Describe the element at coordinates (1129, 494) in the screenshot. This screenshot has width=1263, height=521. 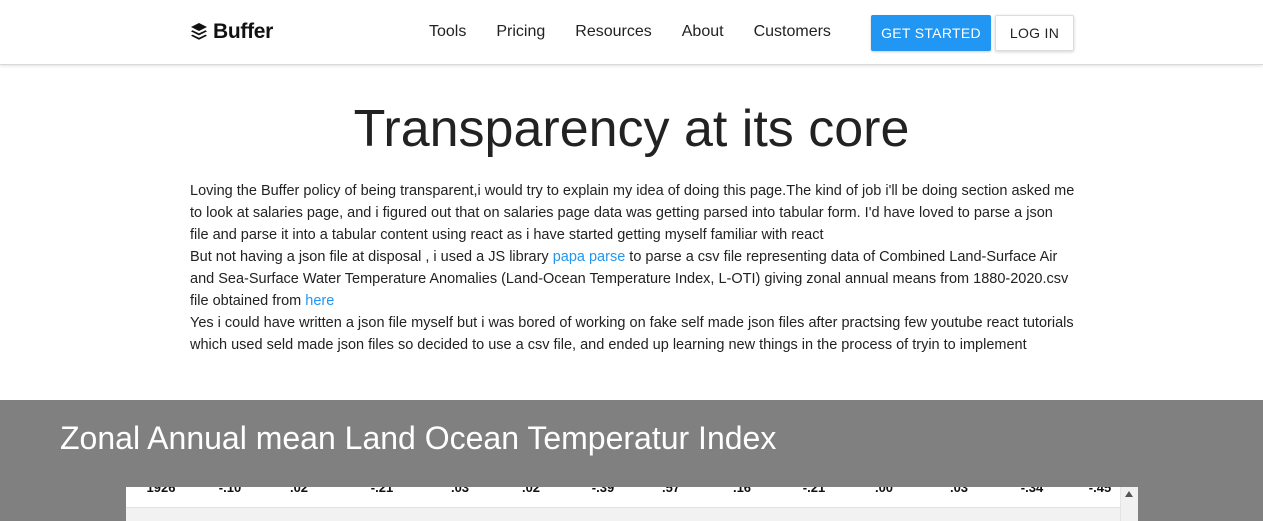
I see `scroll-up-arrow-icon` at that location.